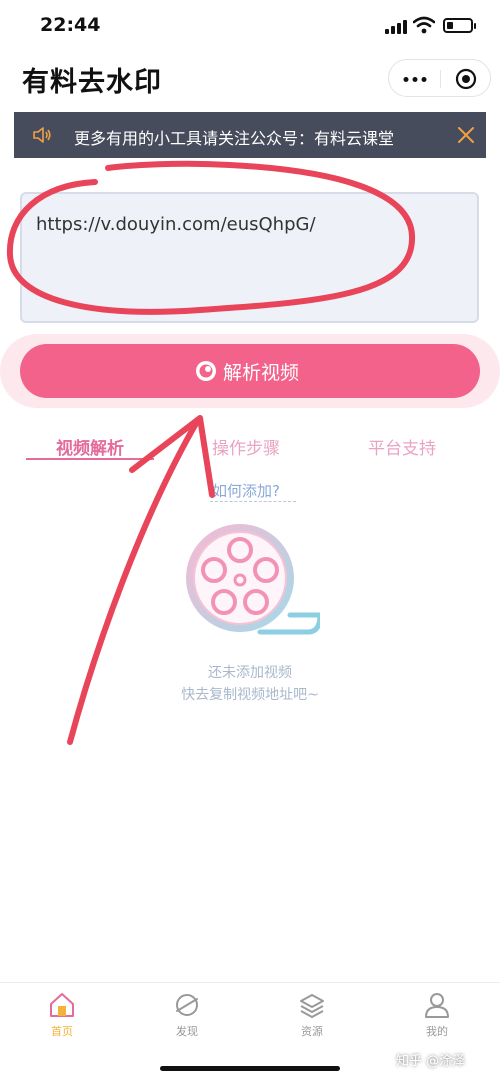 Image resolution: width=500 pixels, height=1083 pixels. Describe the element at coordinates (253, 501) in the screenshot. I see `how-to-add-underline` at that location.